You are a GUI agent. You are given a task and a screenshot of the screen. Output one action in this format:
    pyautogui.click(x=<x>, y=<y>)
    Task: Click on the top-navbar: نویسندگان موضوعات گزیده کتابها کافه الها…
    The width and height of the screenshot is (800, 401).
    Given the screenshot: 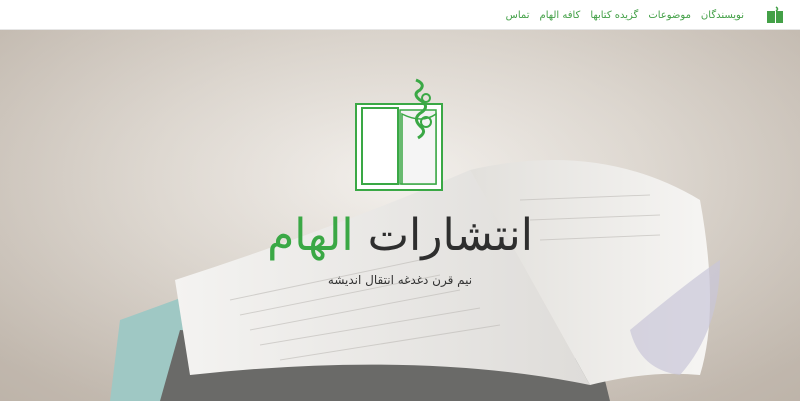 What is the action you would take?
    pyautogui.click(x=400, y=15)
    